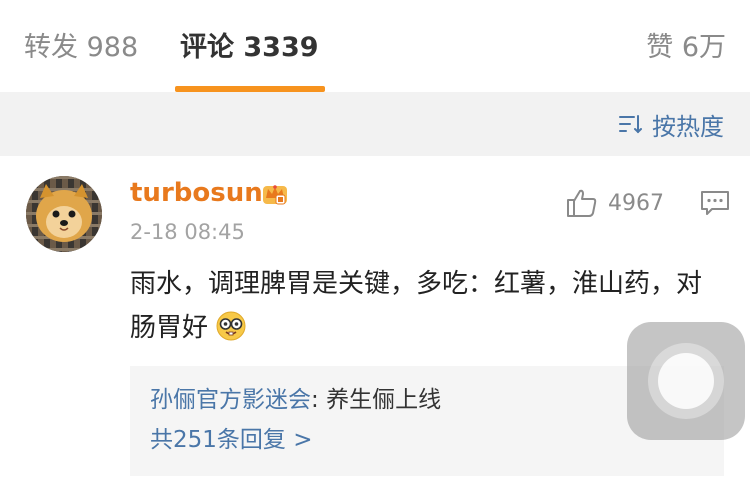 Image resolution: width=750 pixels, height=481 pixels. I want to click on reply-author: 孙俪官方影迷会, so click(230, 400).